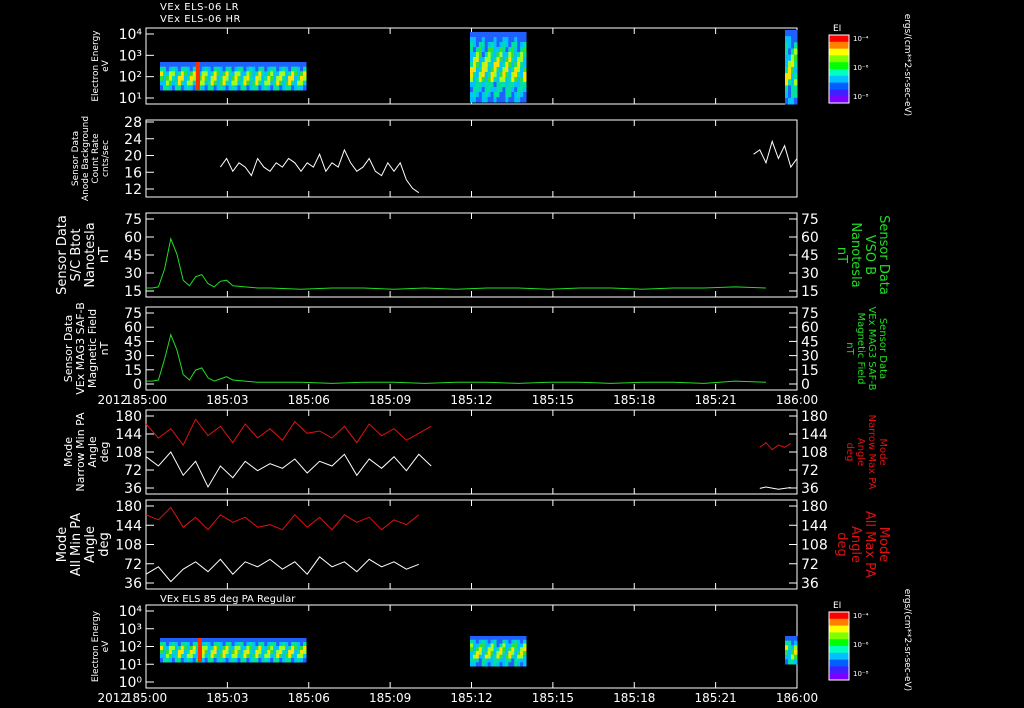 This screenshot has height=708, width=1024. Describe the element at coordinates (133, 471) in the screenshot. I see `ytick-label-narrow: 72` at that location.